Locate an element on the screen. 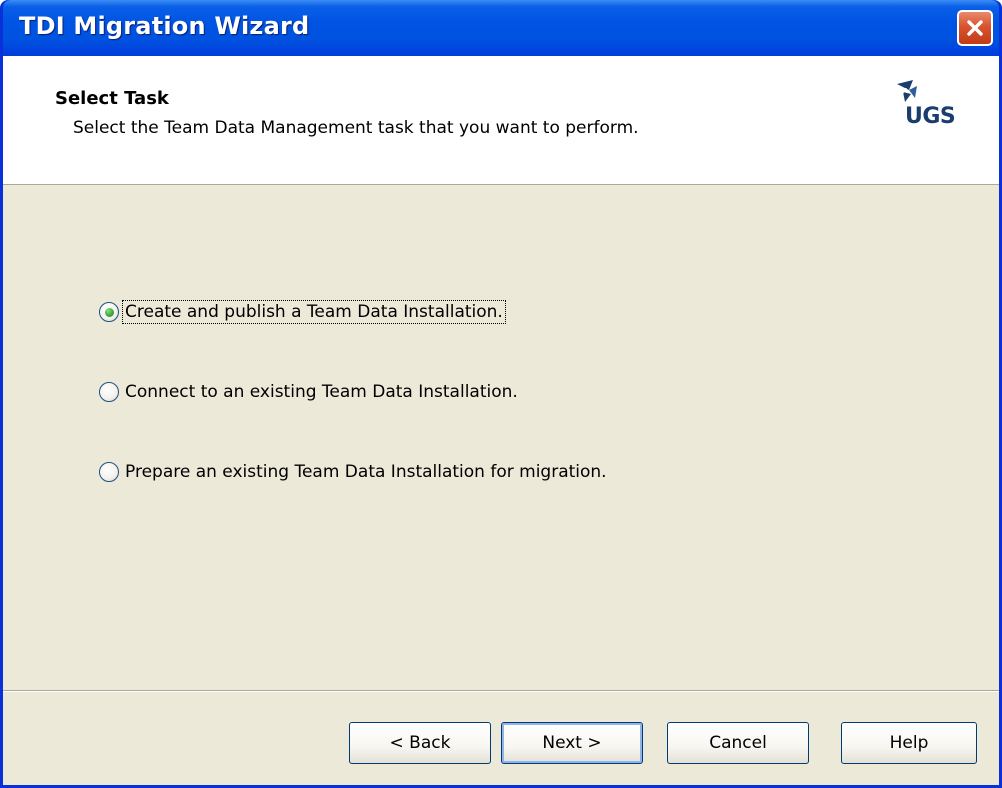 Image resolution: width=1002 pixels, height=788 pixels. close-icon is located at coordinates (975, 28).